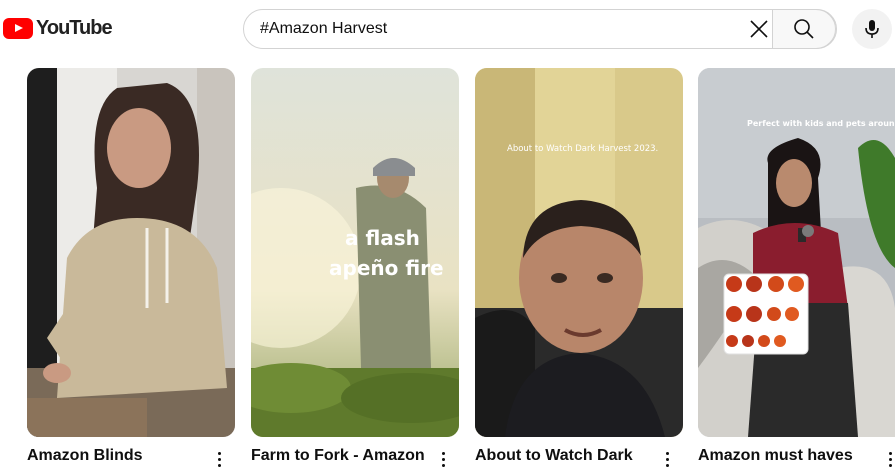 The image size is (895, 467). I want to click on short-title: About to Watch Dark, so click(554, 456).